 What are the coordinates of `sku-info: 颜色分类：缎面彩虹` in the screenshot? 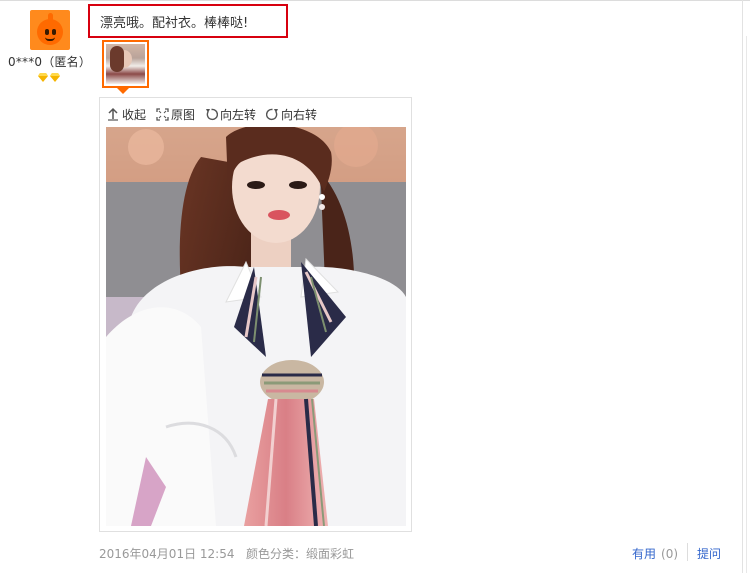 It's located at (300, 554).